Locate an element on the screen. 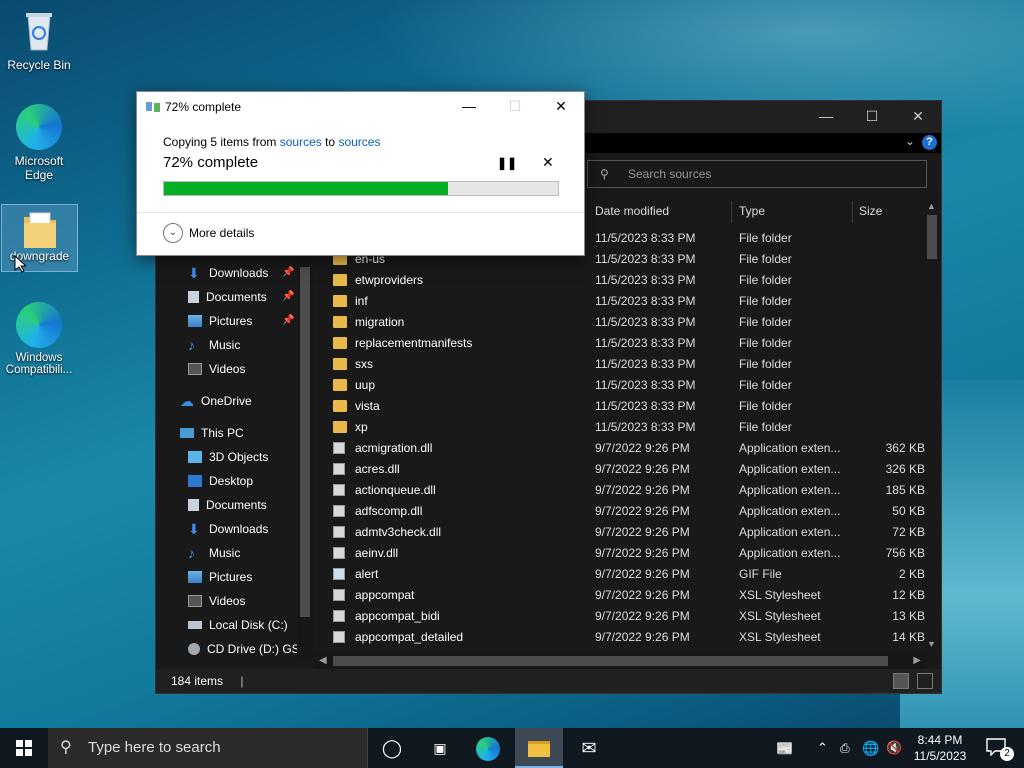 The width and height of the screenshot is (1024, 768). scroll-left-icon: ◀ is located at coordinates (323, 661).